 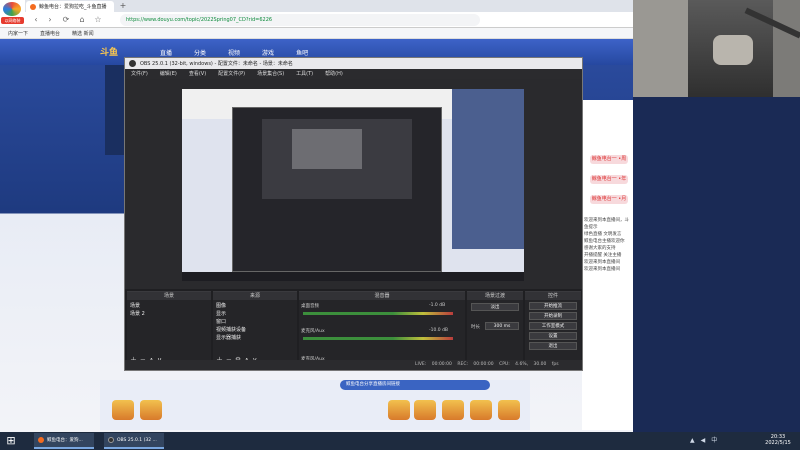 What do you see at coordinates (66, 20) in the screenshot?
I see `reload-icon: ⟳` at bounding box center [66, 20].